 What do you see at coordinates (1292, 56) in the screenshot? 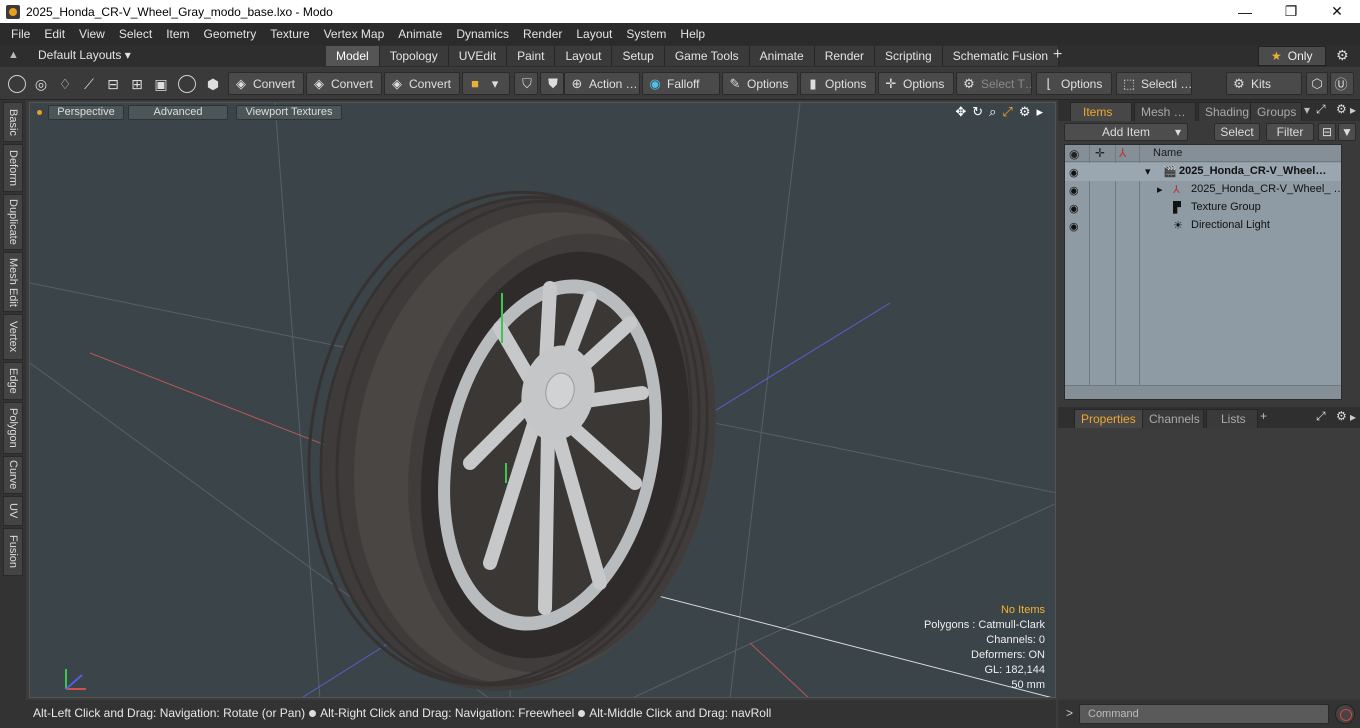
I see `only-toggle: ★ Only` at bounding box center [1292, 56].